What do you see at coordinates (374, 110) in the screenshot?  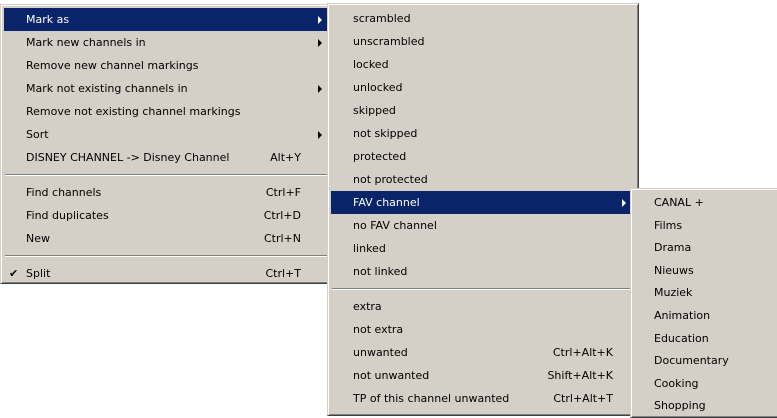 I see `menu-item-label: skipped` at bounding box center [374, 110].